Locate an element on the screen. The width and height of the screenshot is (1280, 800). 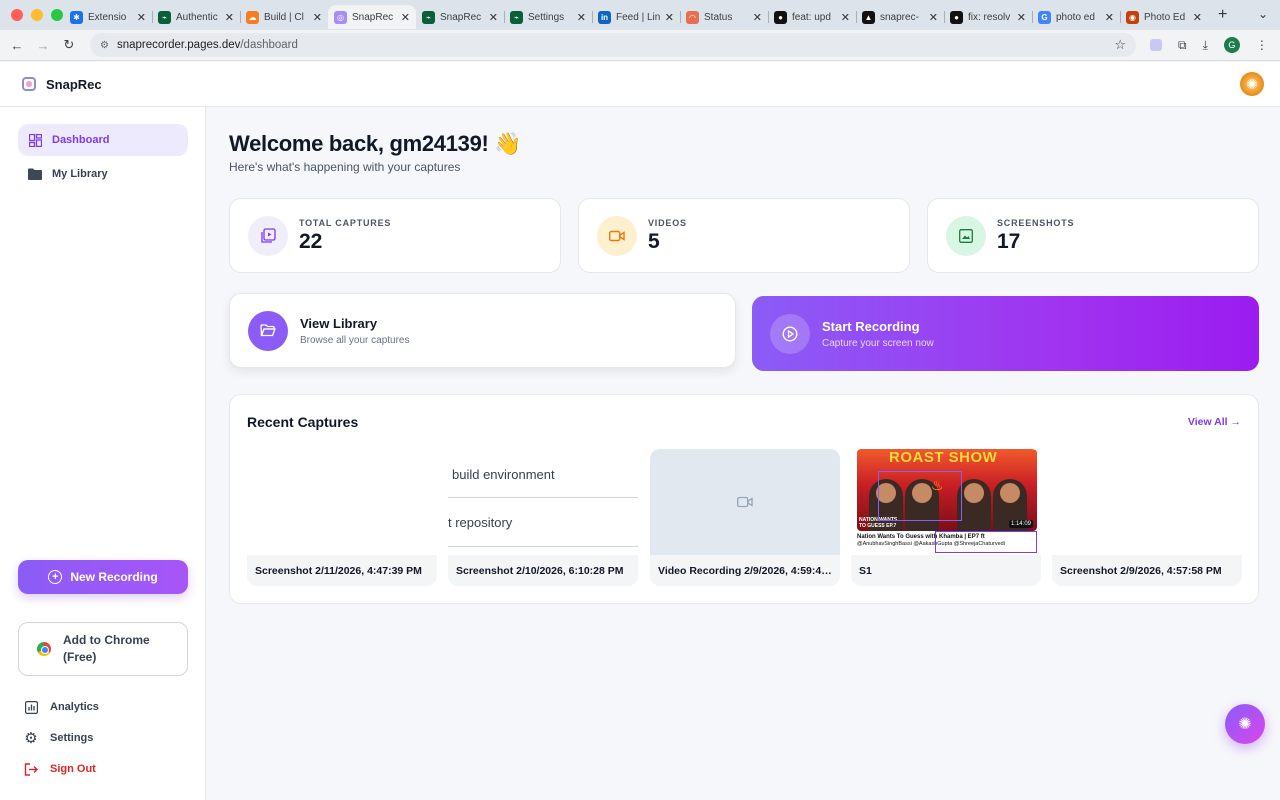
browser-tab: in Feed | Lin ✕ is located at coordinates (636, 17).